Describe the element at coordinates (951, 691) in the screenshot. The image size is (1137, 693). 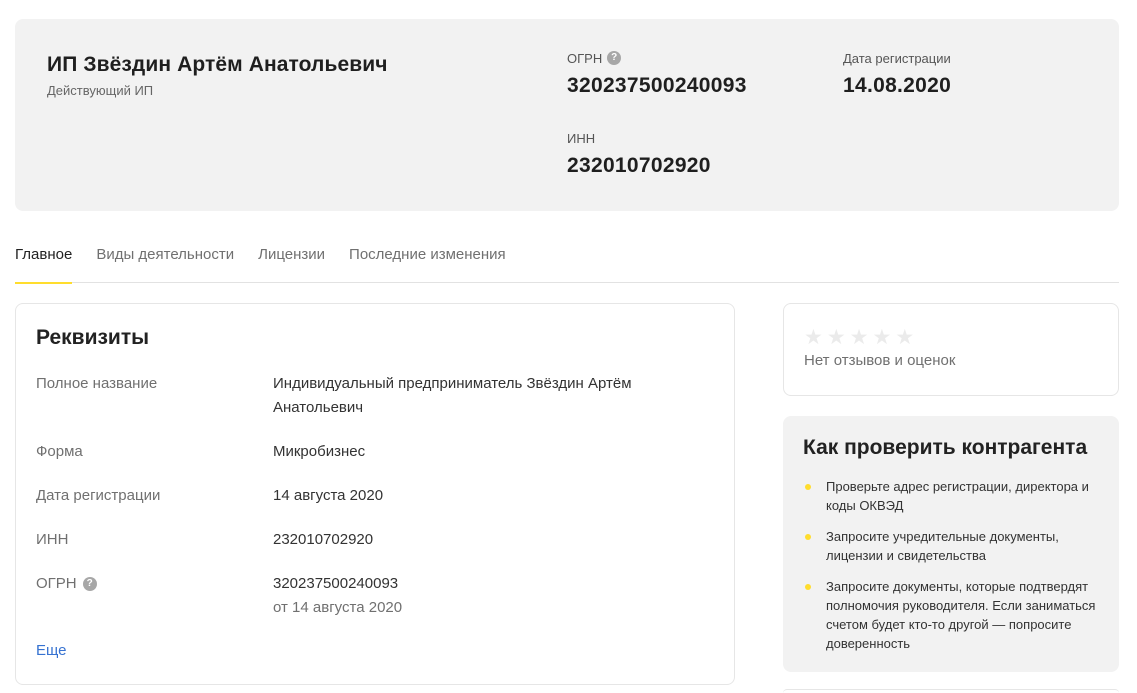
I see `next-card-edge` at that location.